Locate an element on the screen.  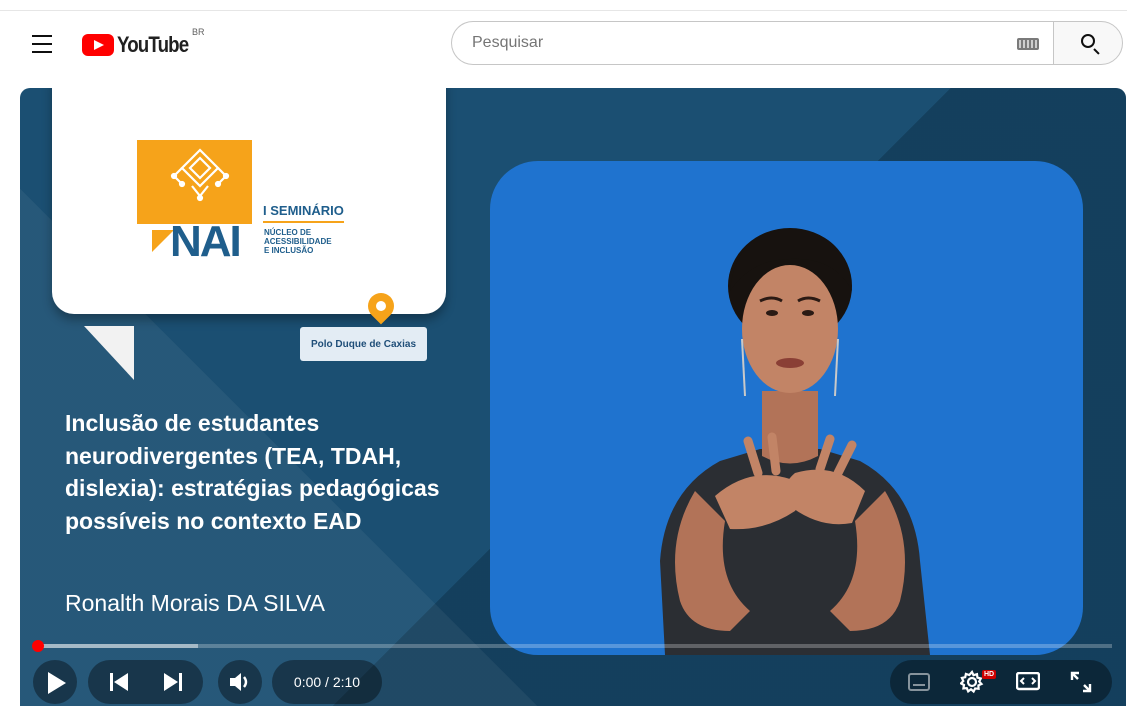
settings-icon is located at coordinates (972, 682).